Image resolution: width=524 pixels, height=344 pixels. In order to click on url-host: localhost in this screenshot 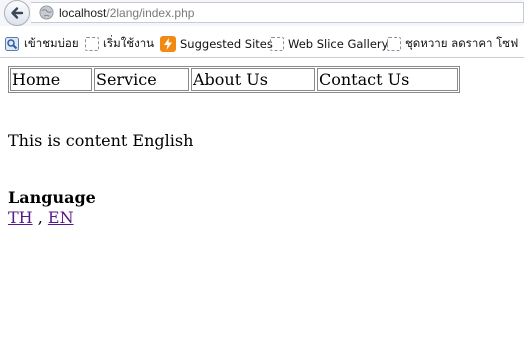, I will do `click(83, 13)`.